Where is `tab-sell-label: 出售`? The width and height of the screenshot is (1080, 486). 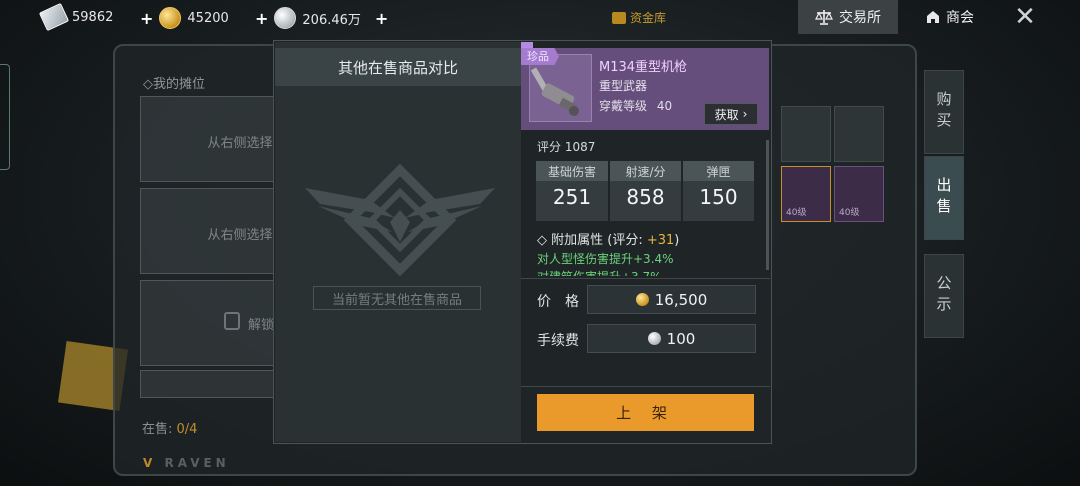
tab-sell-label: 出售 is located at coordinates (943, 198).